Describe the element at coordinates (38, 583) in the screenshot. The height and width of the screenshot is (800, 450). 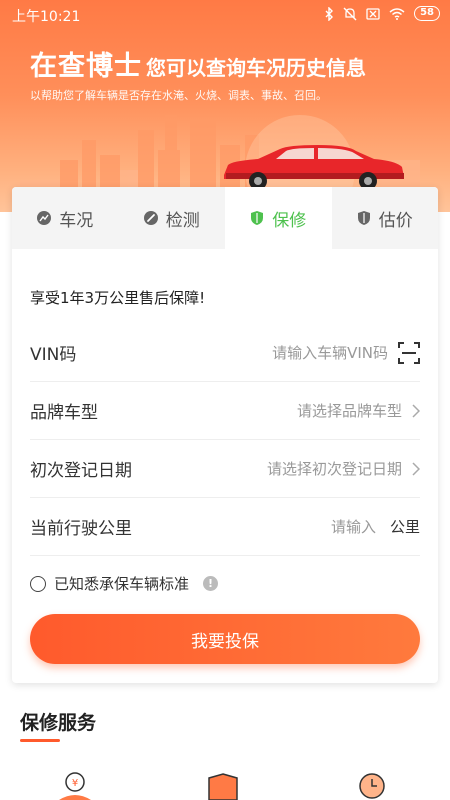
I see `agreement-radio` at that location.